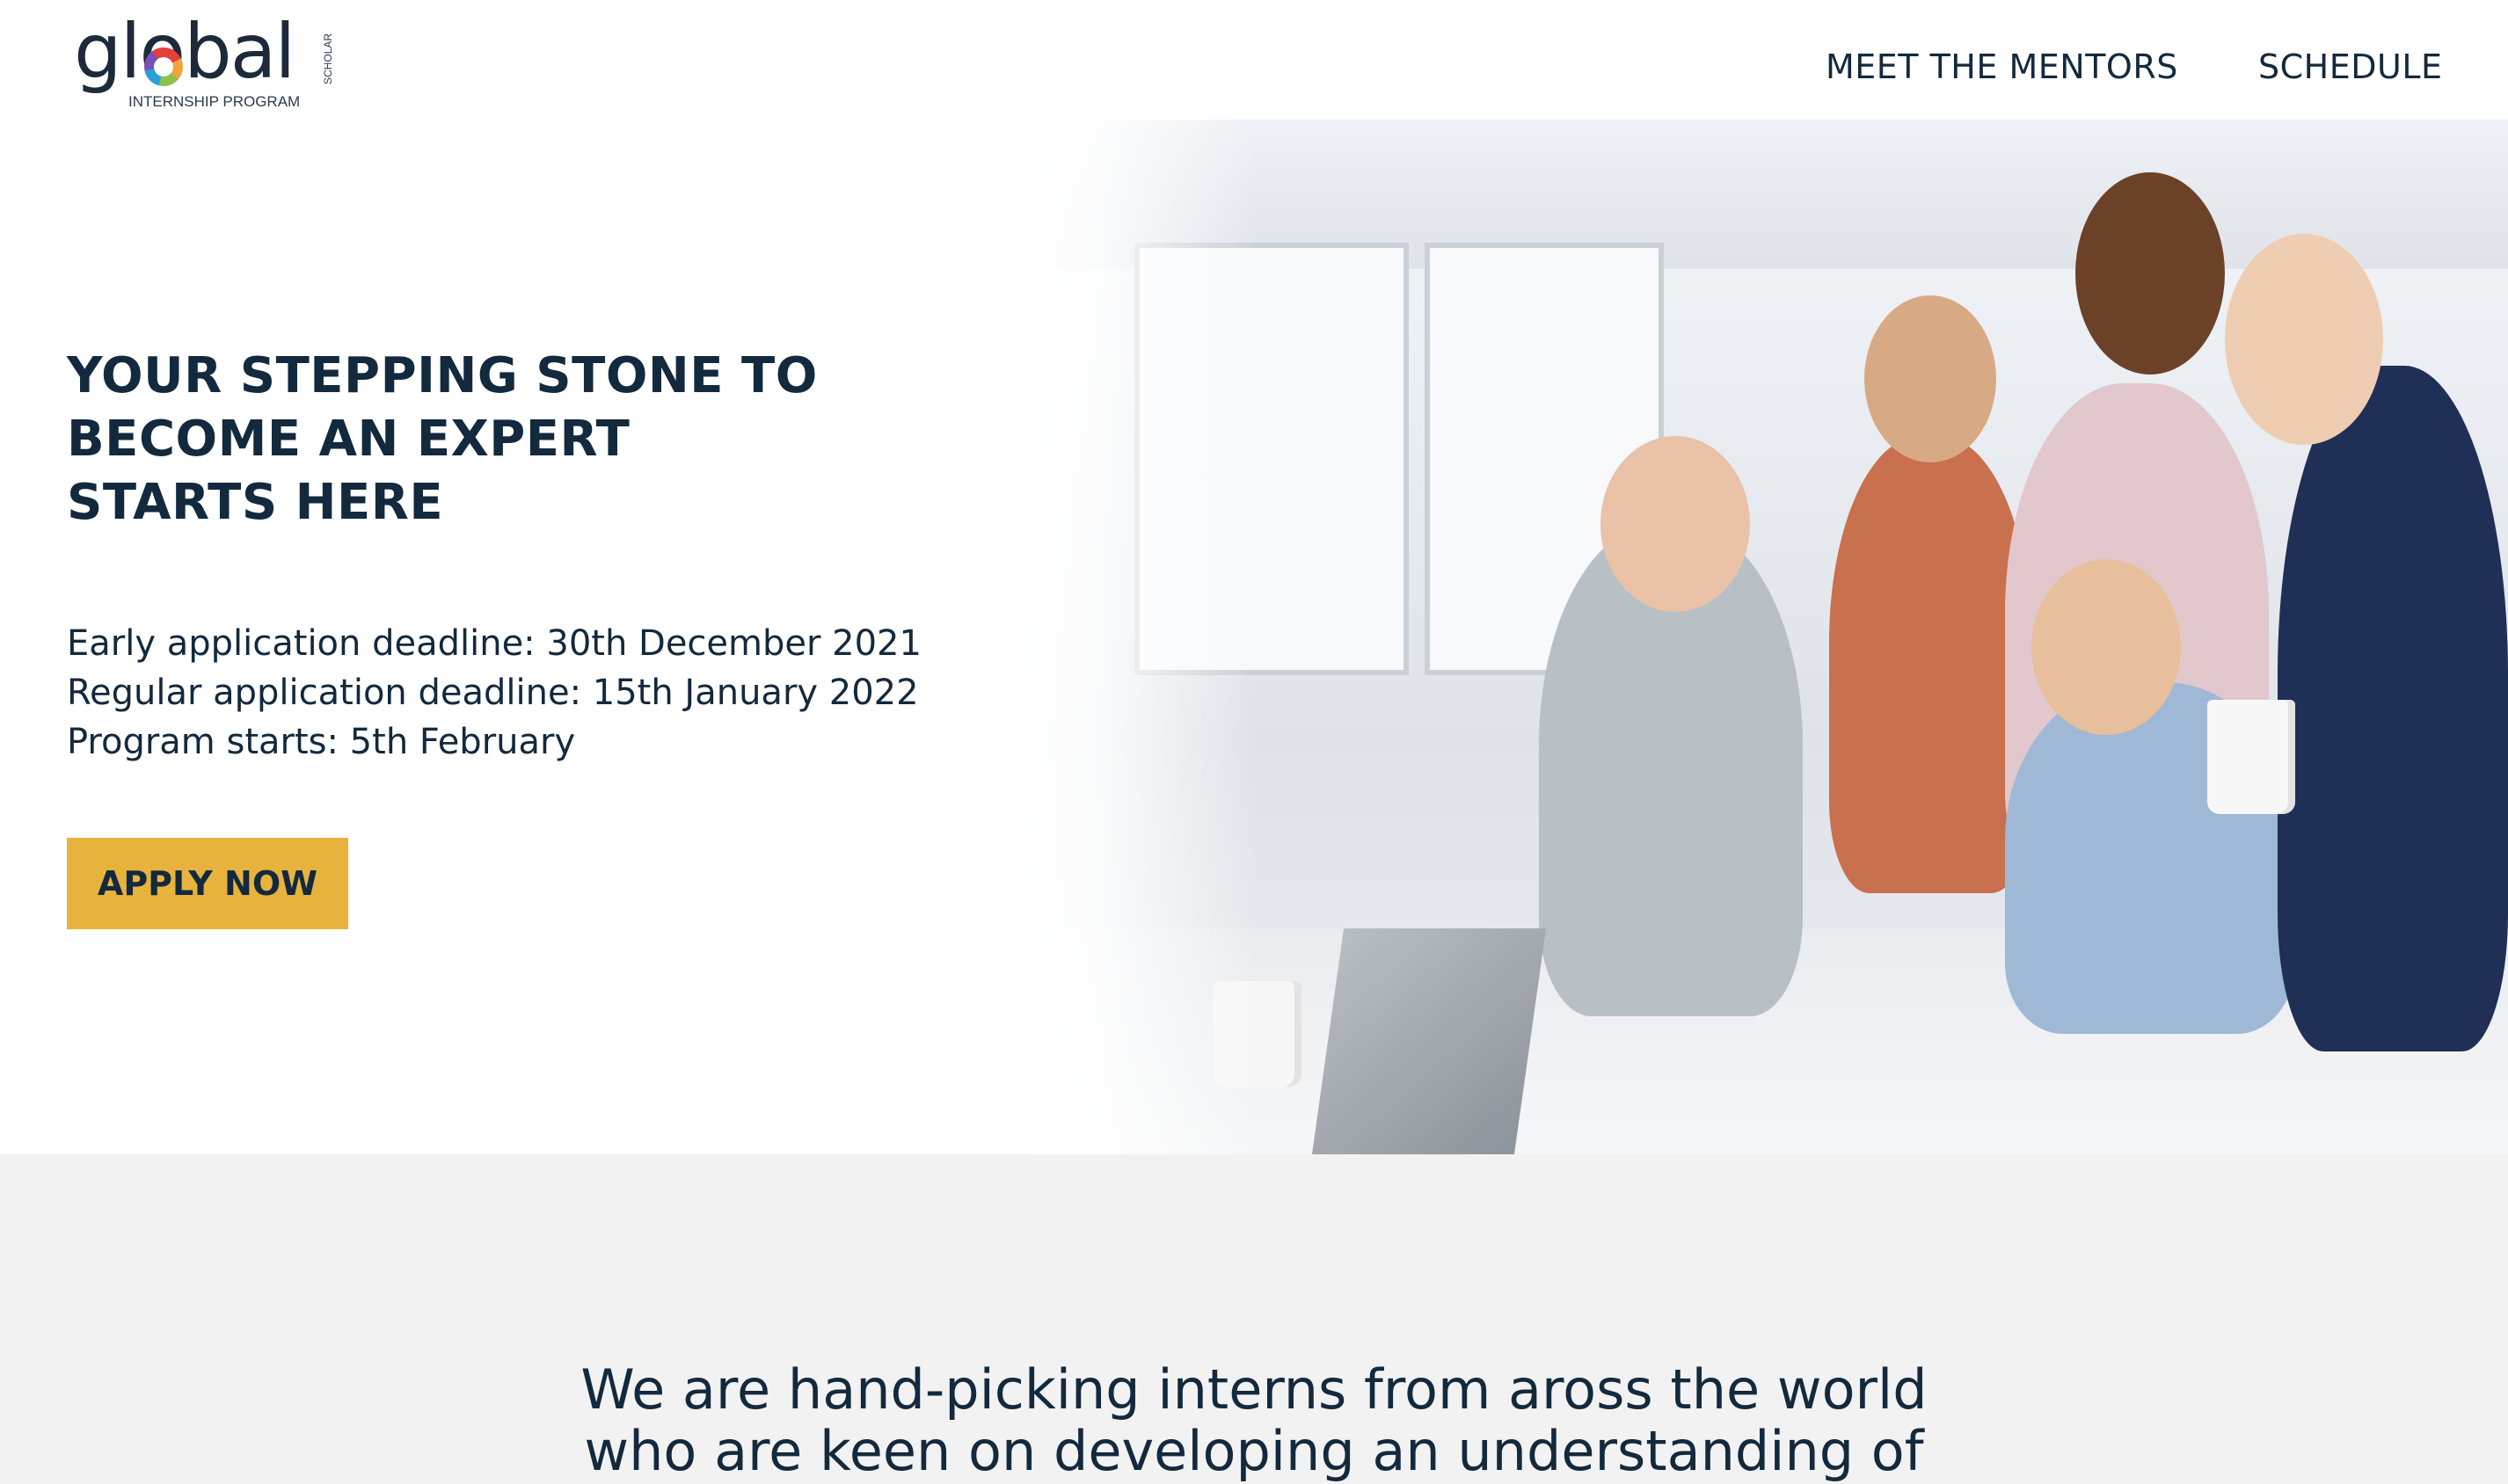  I want to click on apply-now-button: APPLY NOW, so click(207, 884).